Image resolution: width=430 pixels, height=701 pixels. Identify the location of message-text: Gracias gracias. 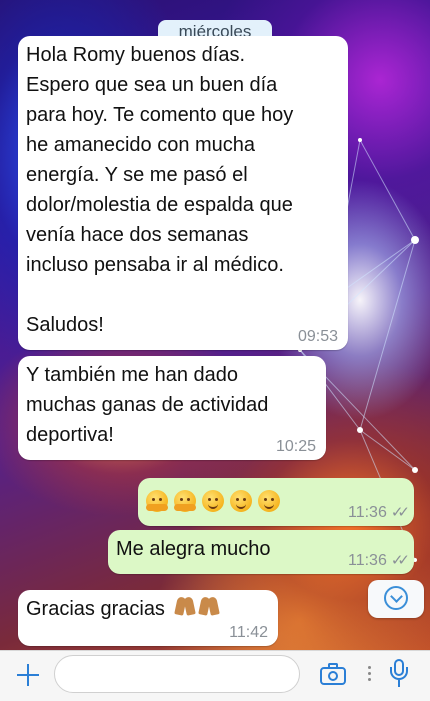
(95, 609).